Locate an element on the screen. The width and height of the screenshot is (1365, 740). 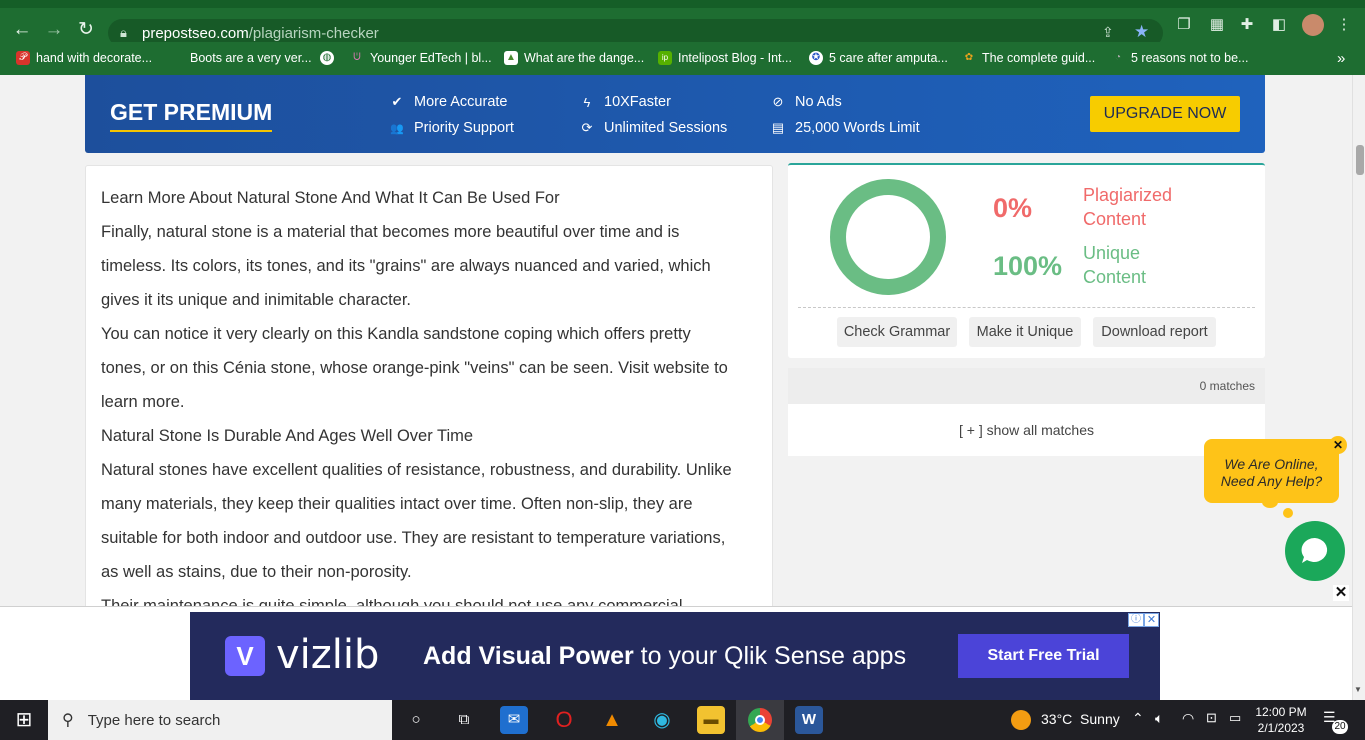
ad-info-icon: ⓘ is located at coordinates (1136, 620).